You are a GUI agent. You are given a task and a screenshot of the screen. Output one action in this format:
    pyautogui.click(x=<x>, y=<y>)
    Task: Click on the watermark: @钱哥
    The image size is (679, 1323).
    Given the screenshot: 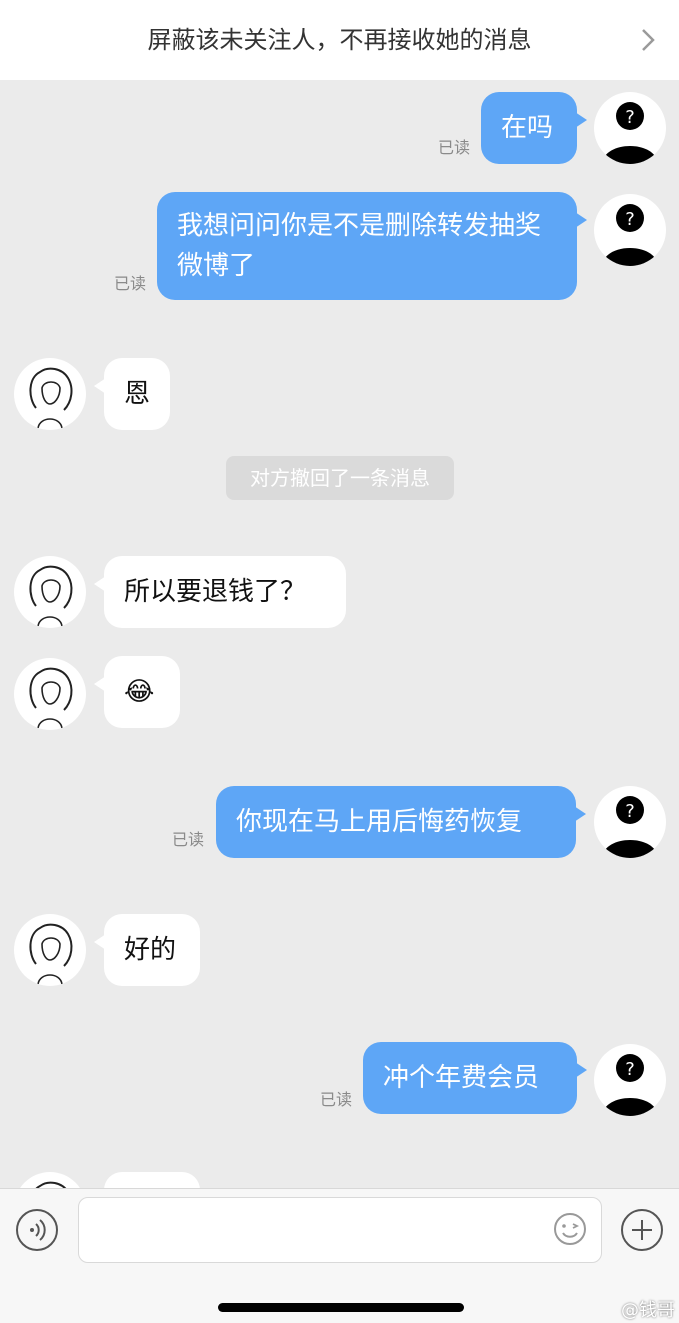 What is the action you would take?
    pyautogui.click(x=648, y=1310)
    